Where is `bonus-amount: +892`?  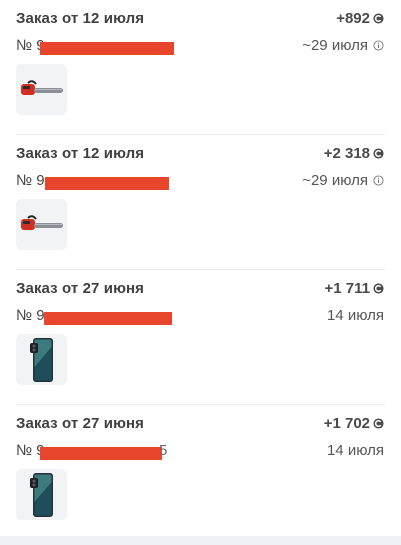 bonus-amount: +892 is located at coordinates (360, 18).